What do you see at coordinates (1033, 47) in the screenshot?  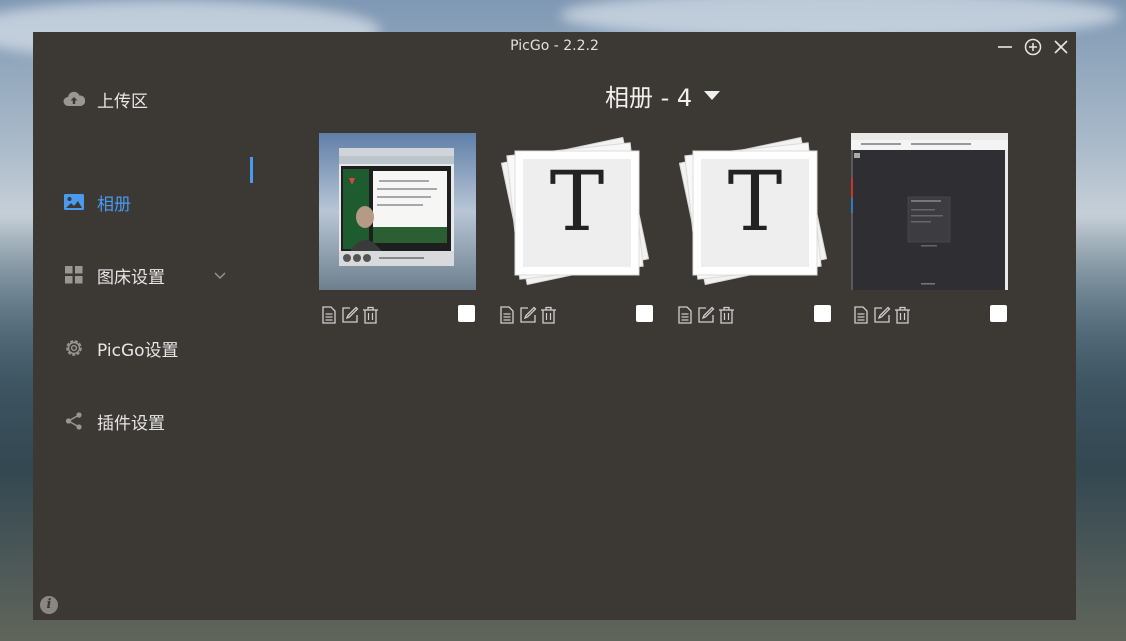 I see `maximize-icon` at bounding box center [1033, 47].